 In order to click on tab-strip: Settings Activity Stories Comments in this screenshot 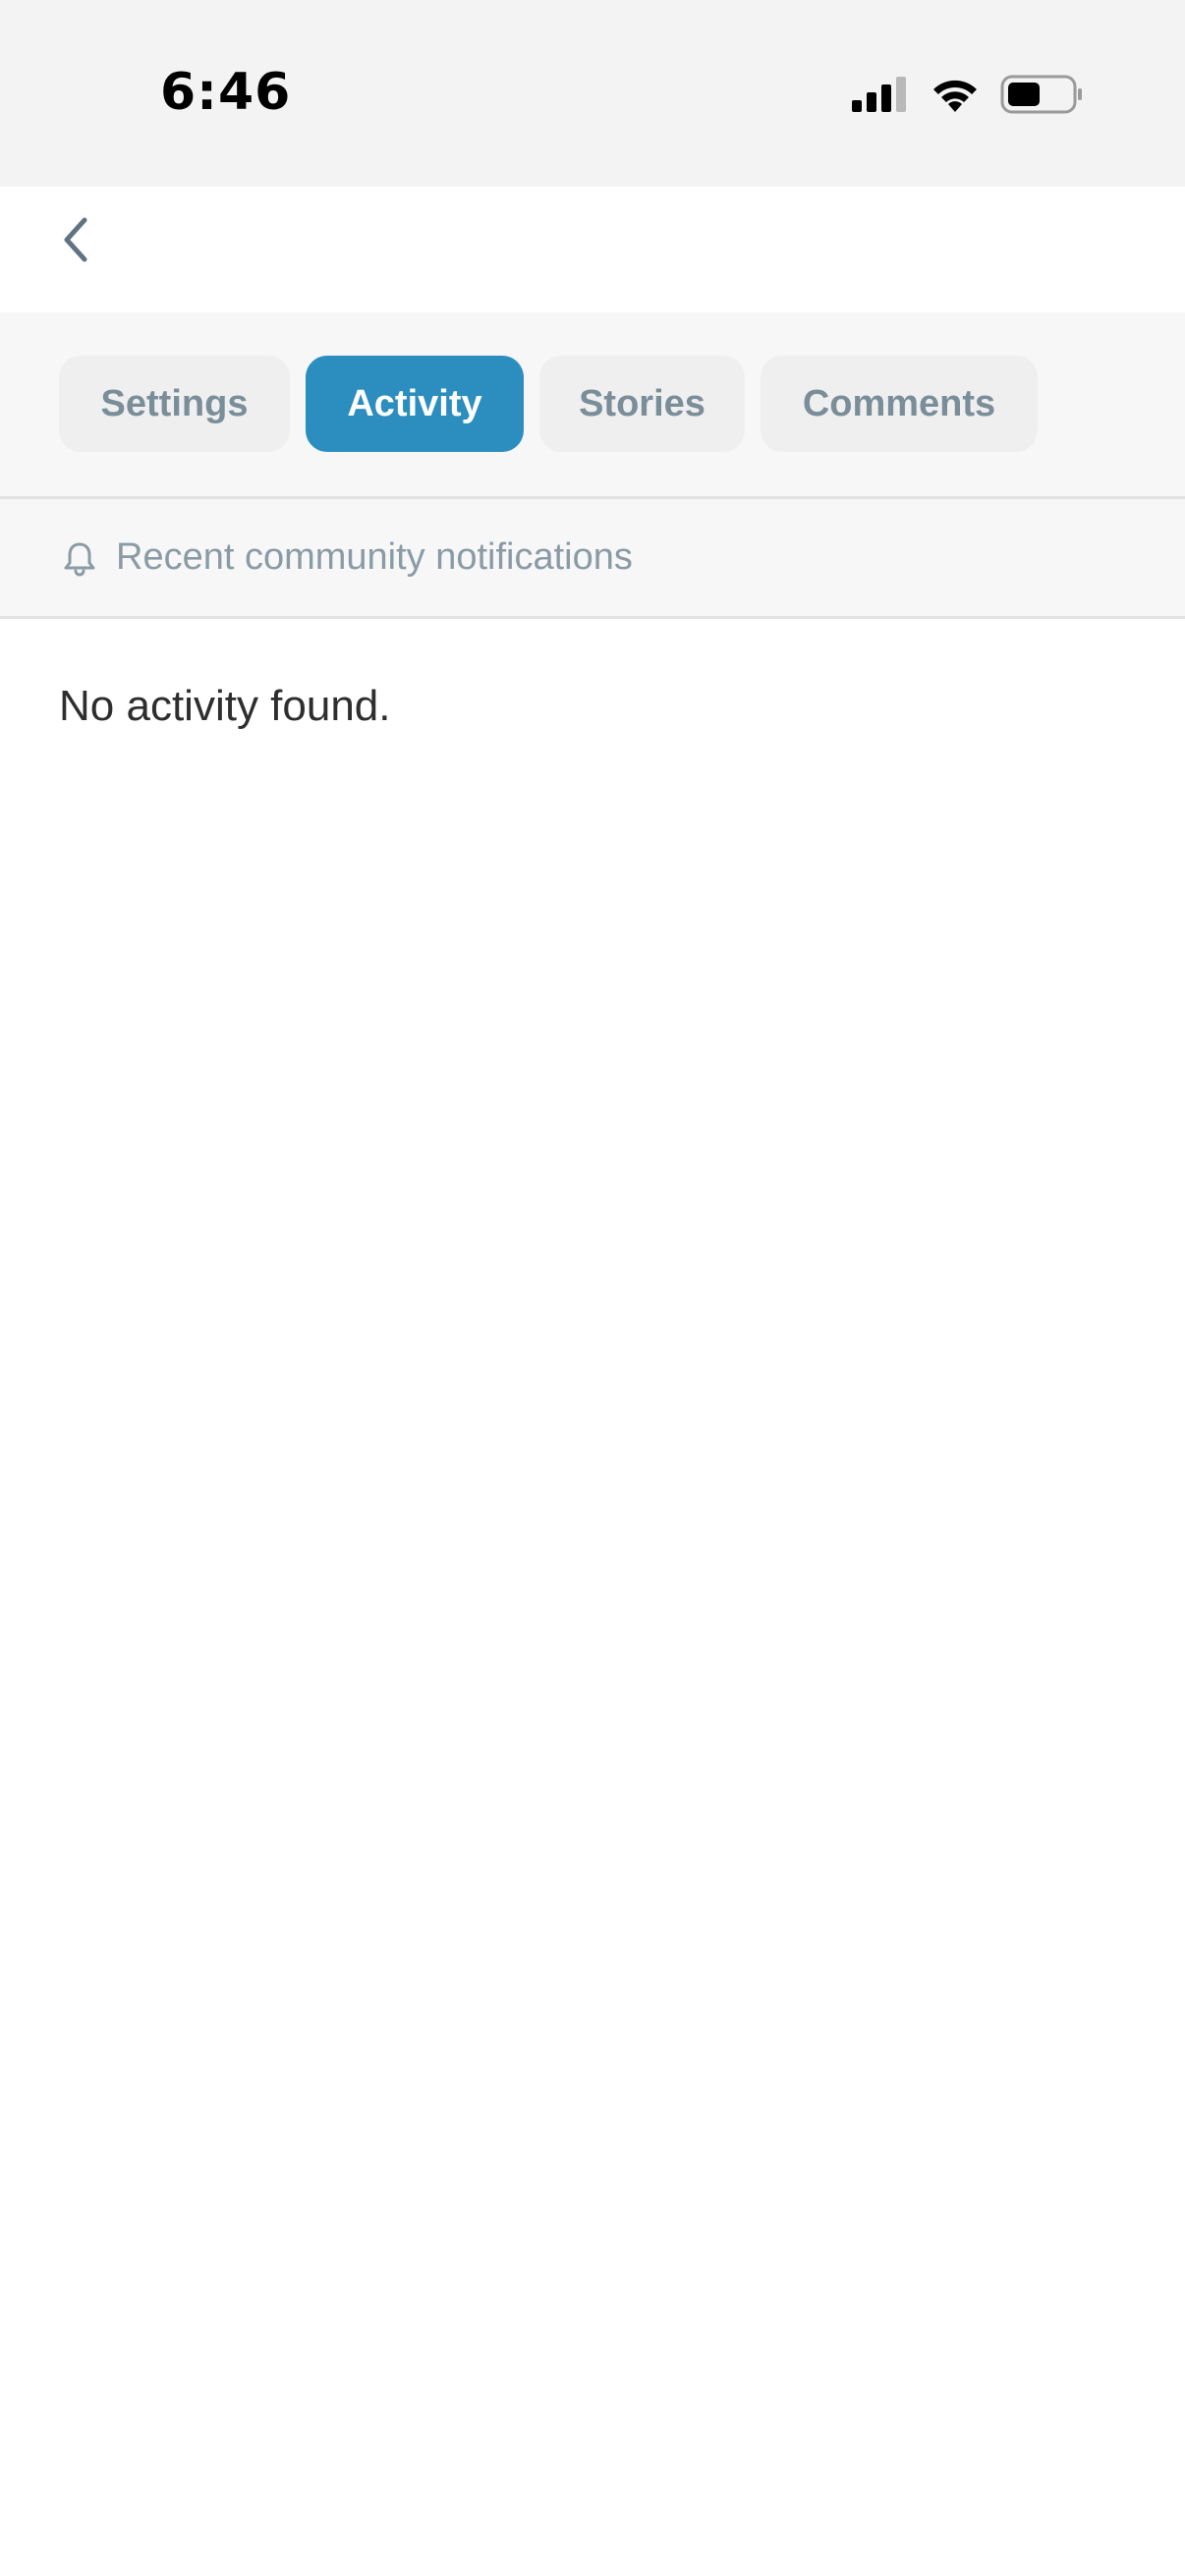, I will do `click(592, 405)`.